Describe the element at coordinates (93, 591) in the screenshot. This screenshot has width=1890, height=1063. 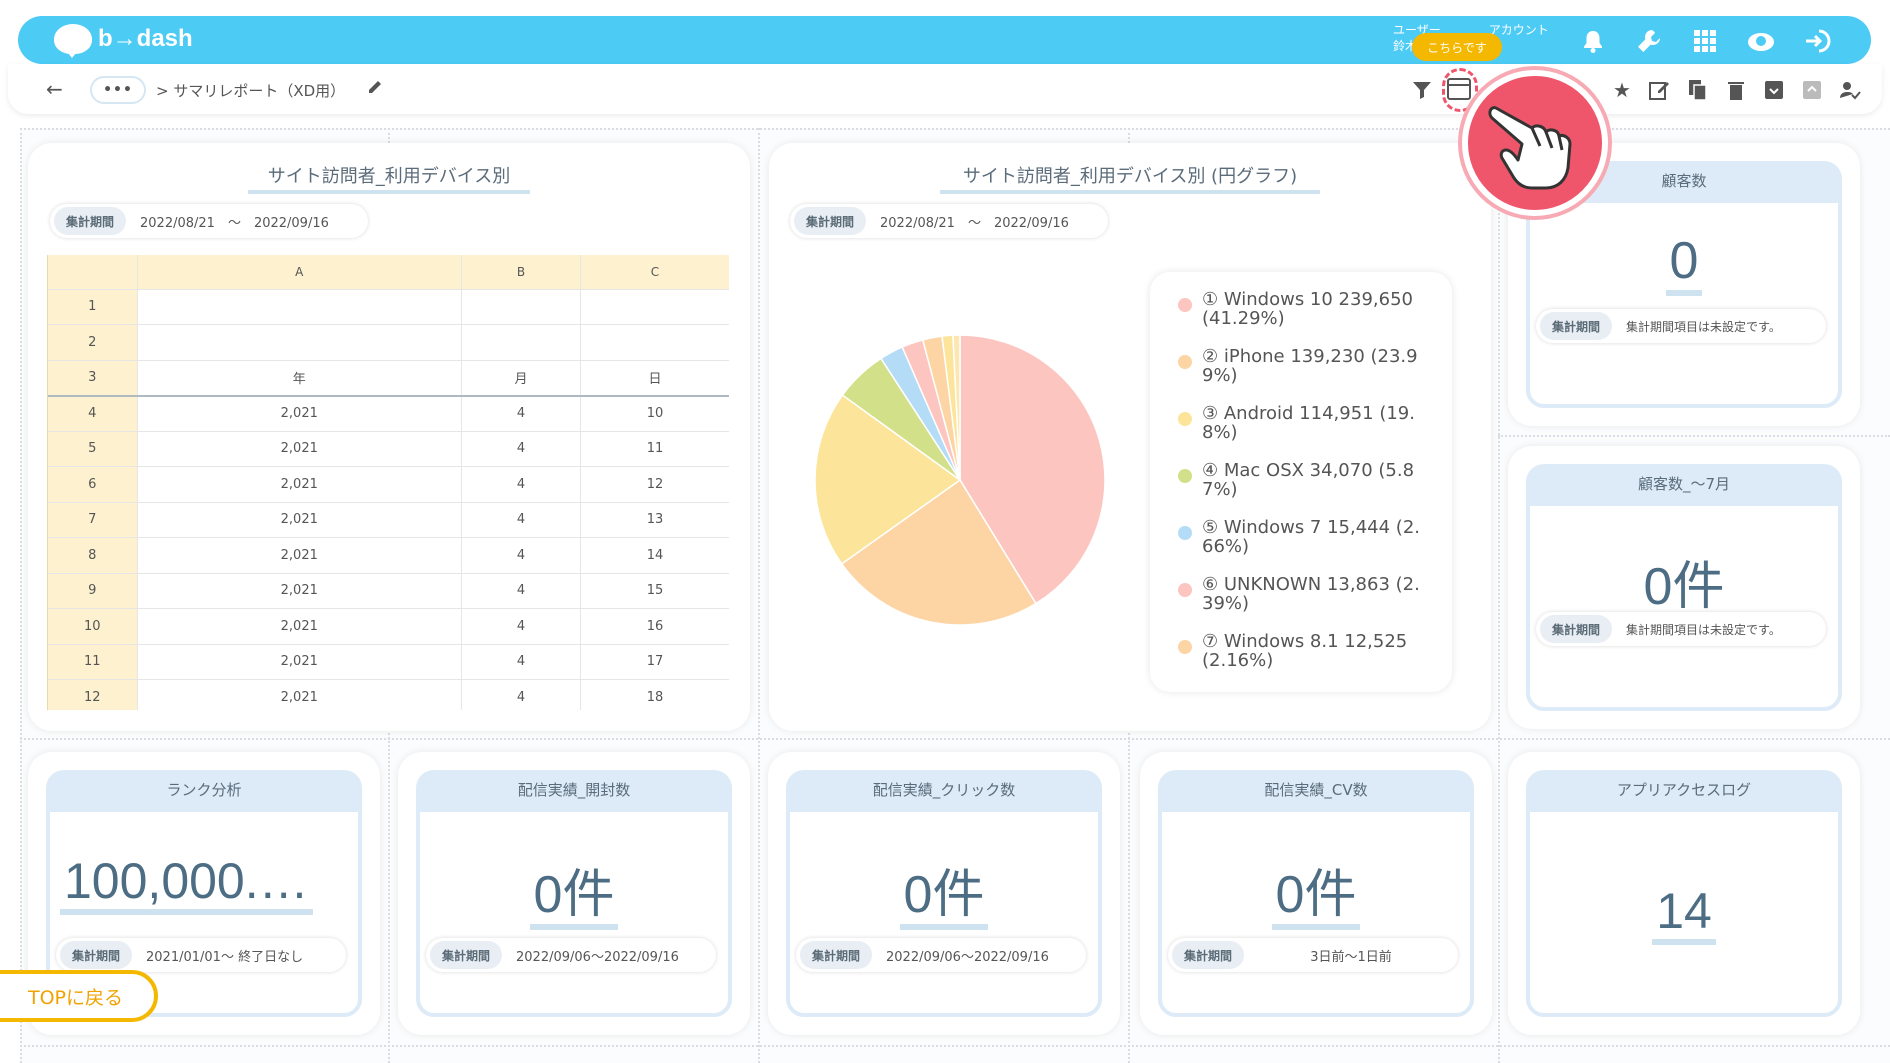
I see `row-header: 9` at that location.